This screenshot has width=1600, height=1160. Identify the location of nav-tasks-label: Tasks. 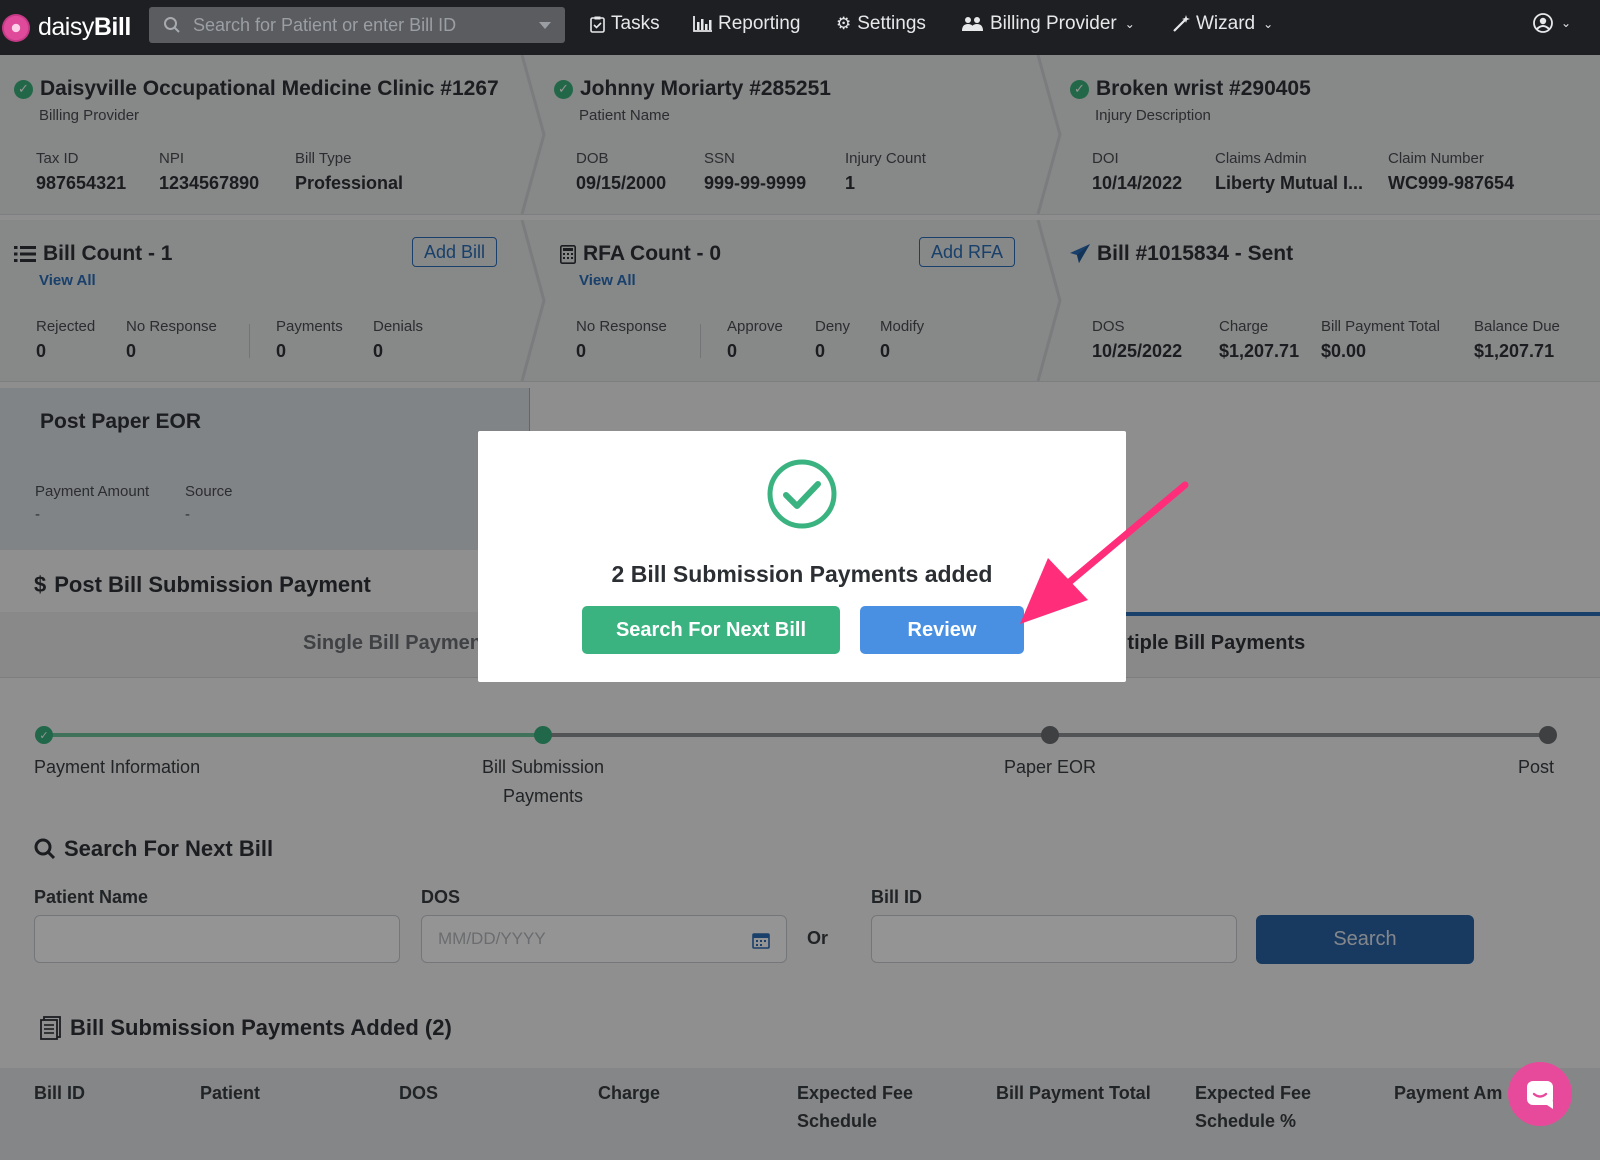
(635, 23).